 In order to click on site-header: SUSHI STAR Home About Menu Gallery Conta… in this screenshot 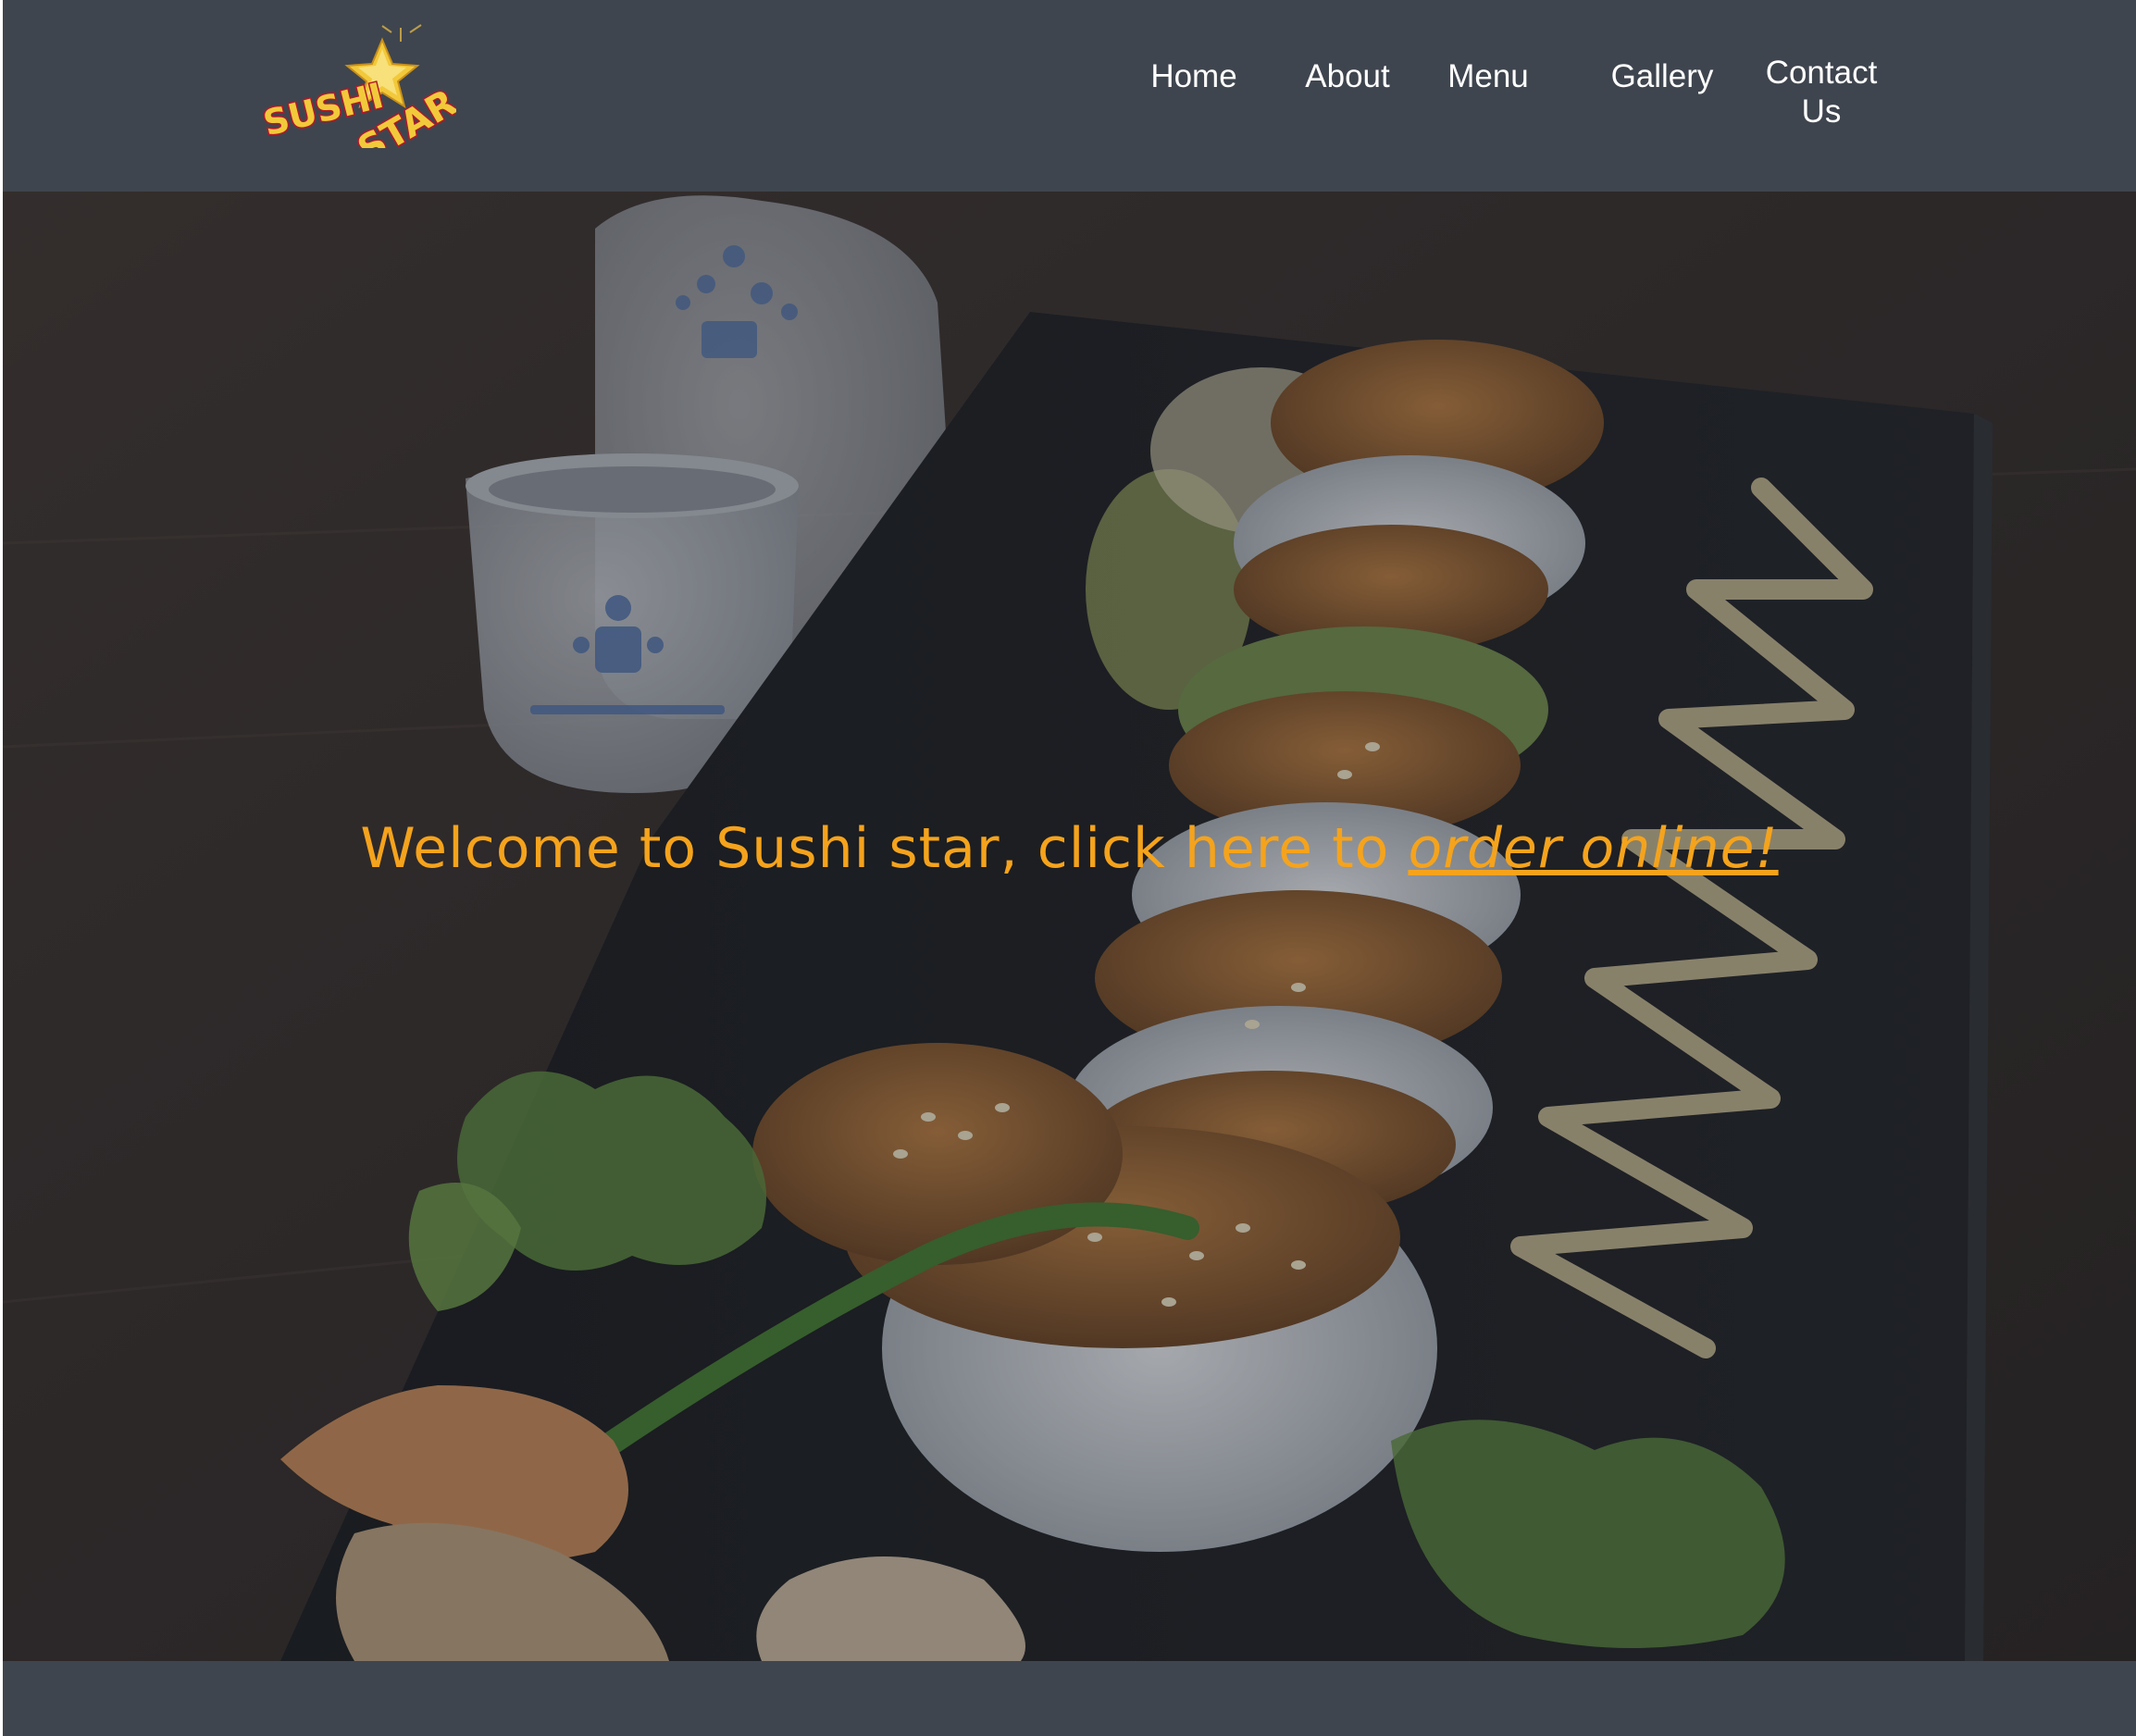, I will do `click(1069, 96)`.